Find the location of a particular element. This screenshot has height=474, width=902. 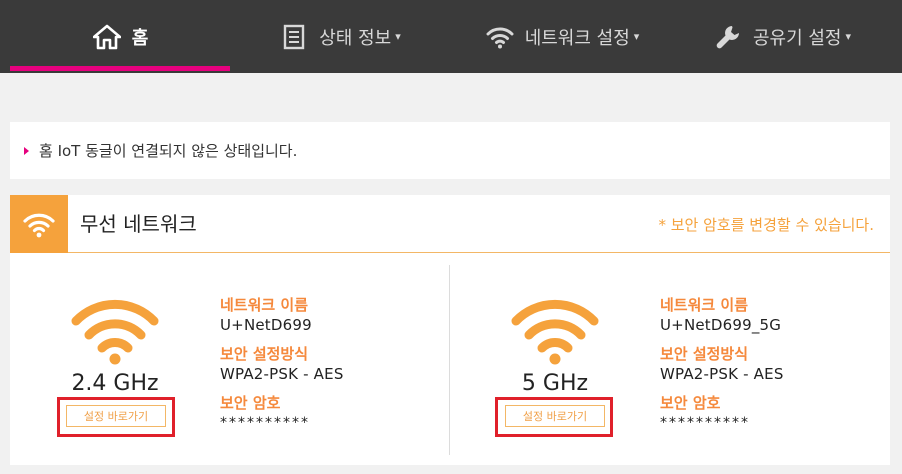

nav-tab-label: 공유기 설정 is located at coordinates (797, 38).